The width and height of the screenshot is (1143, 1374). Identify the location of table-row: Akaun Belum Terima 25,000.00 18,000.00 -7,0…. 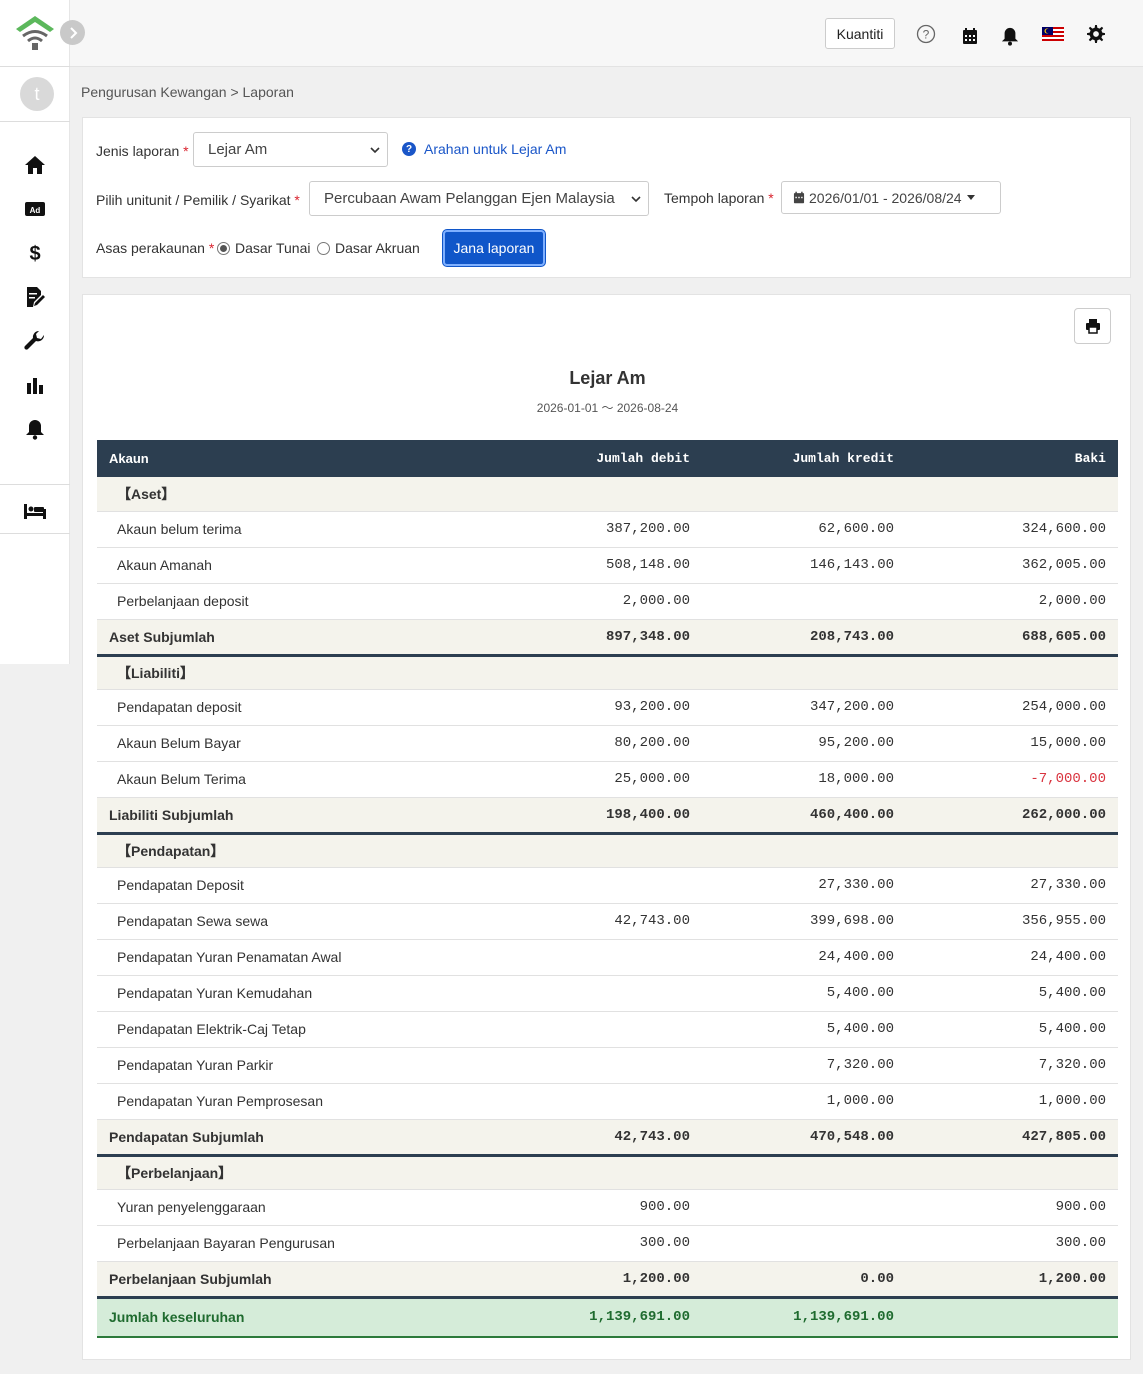
(607, 779).